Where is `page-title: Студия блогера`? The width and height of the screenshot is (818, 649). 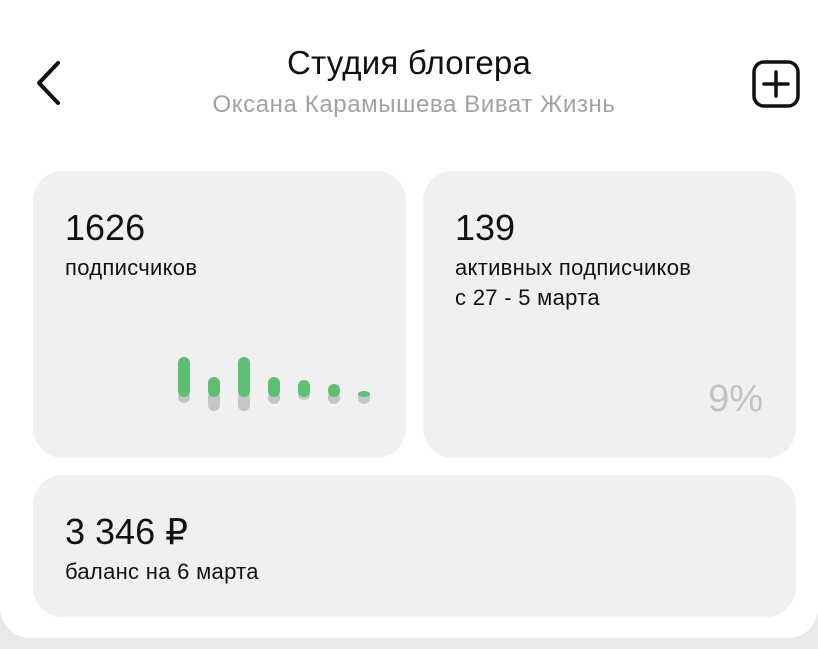
page-title: Студия блогера is located at coordinates (409, 62).